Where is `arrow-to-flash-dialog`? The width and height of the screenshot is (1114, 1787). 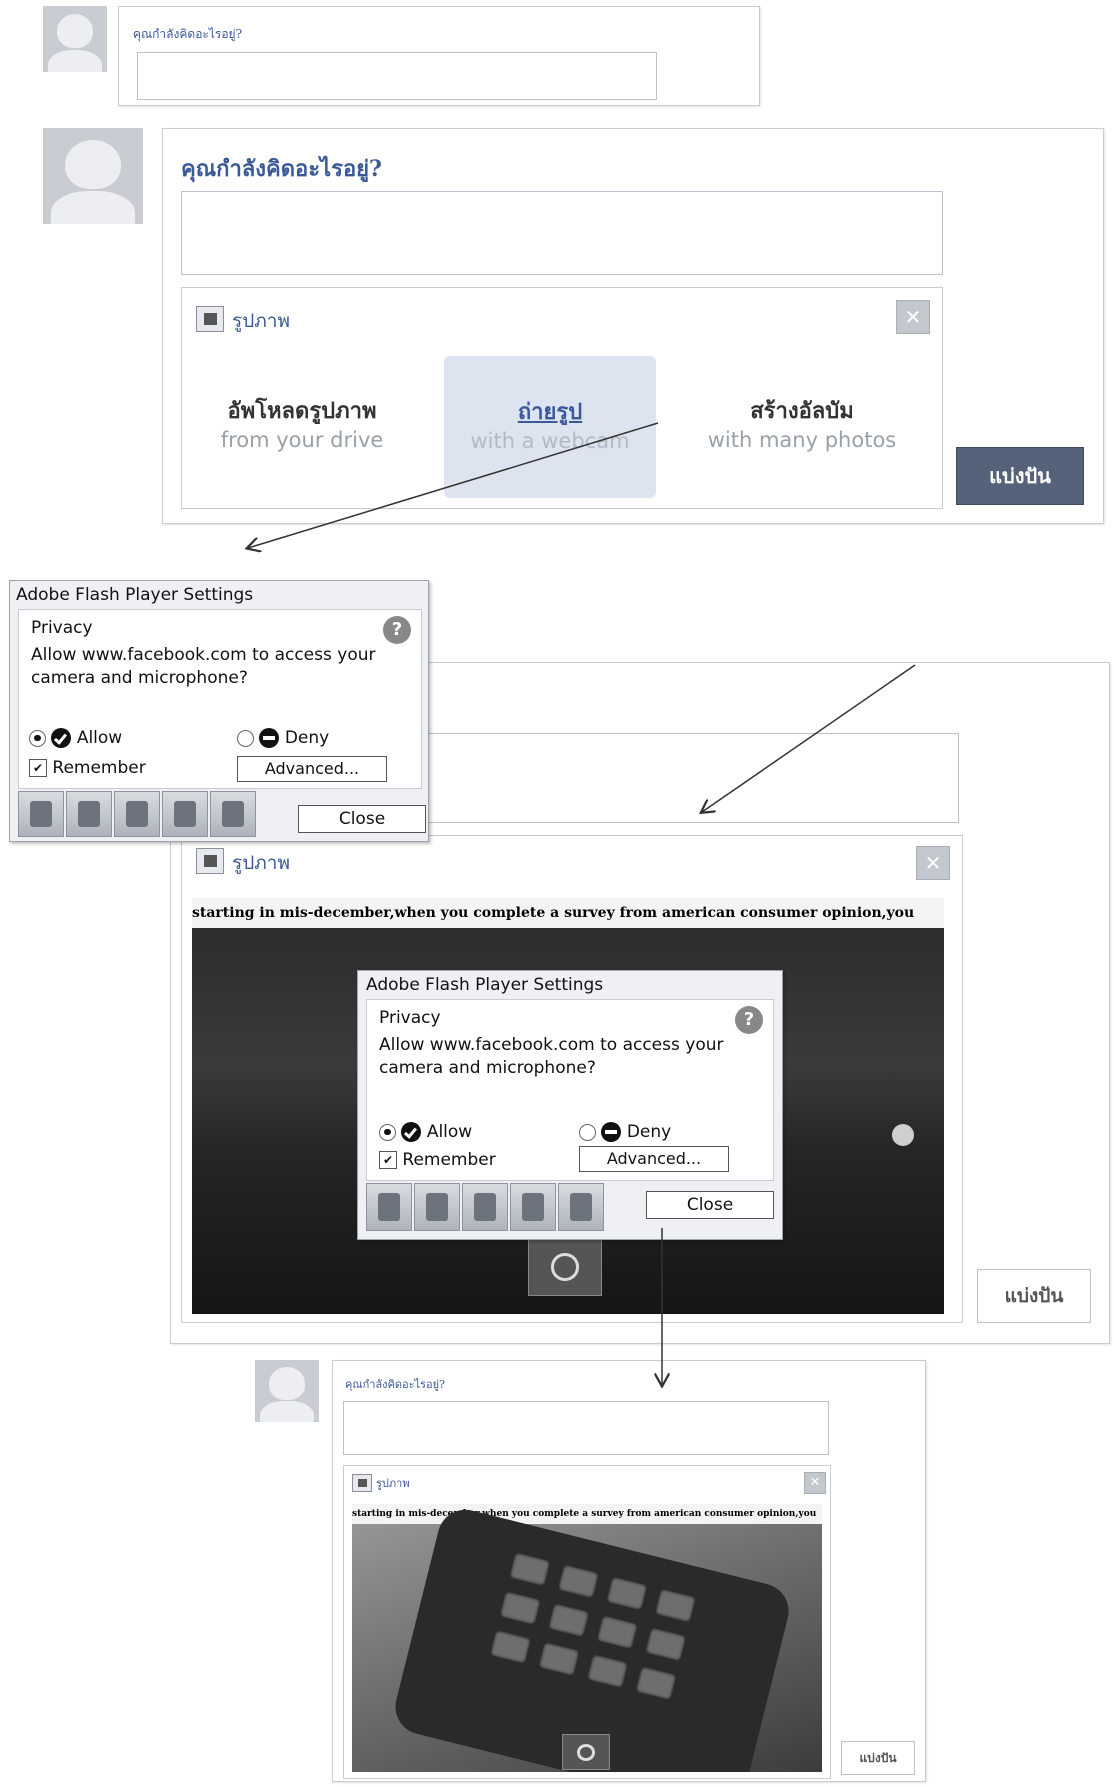 arrow-to-flash-dialog is located at coordinates (453, 485).